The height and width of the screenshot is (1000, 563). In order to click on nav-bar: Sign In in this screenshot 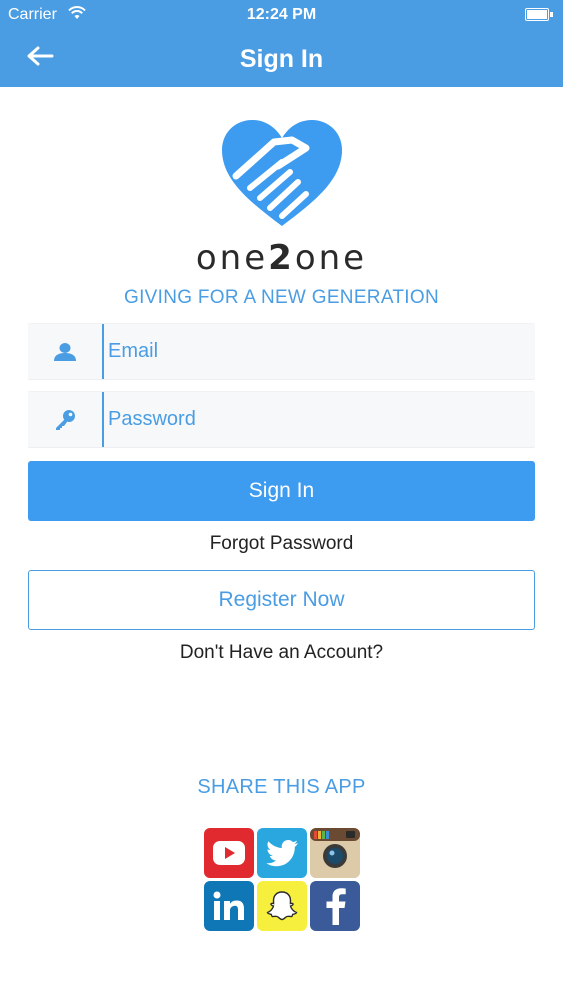, I will do `click(281, 58)`.